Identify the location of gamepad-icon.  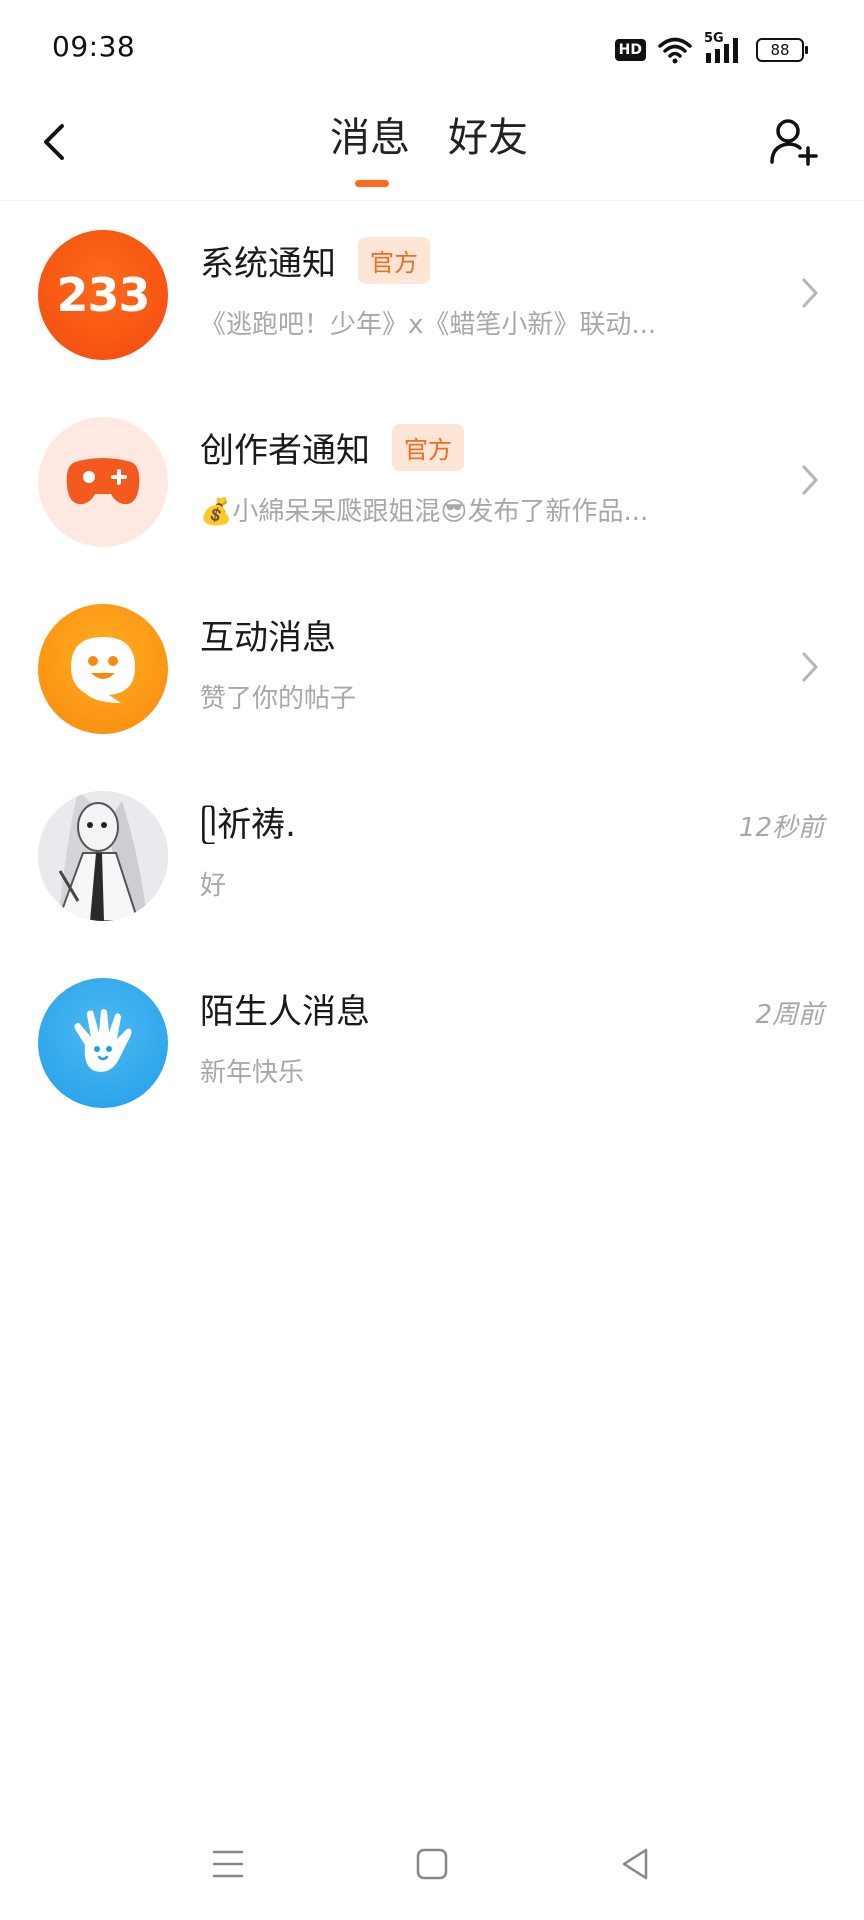
(103, 482).